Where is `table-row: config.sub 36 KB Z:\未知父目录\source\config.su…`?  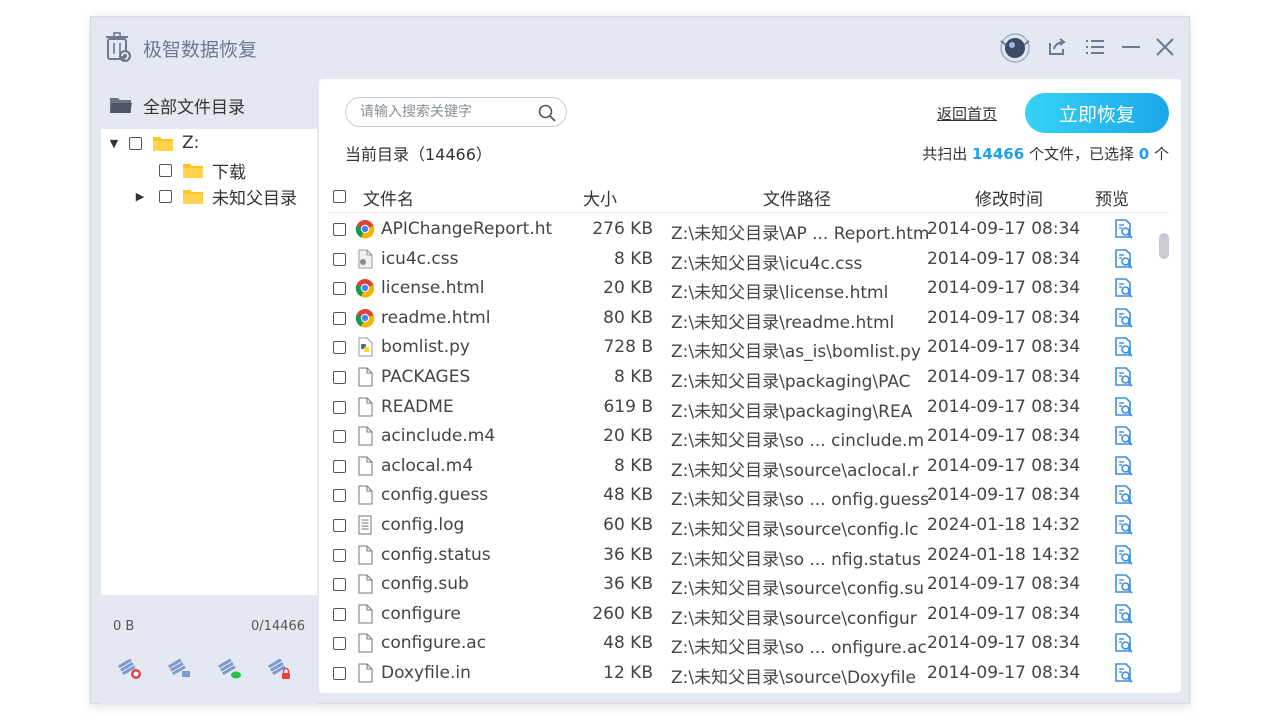
table-row: config.sub 36 KB Z:\未知父目录\source\config.su… is located at coordinates (744, 585).